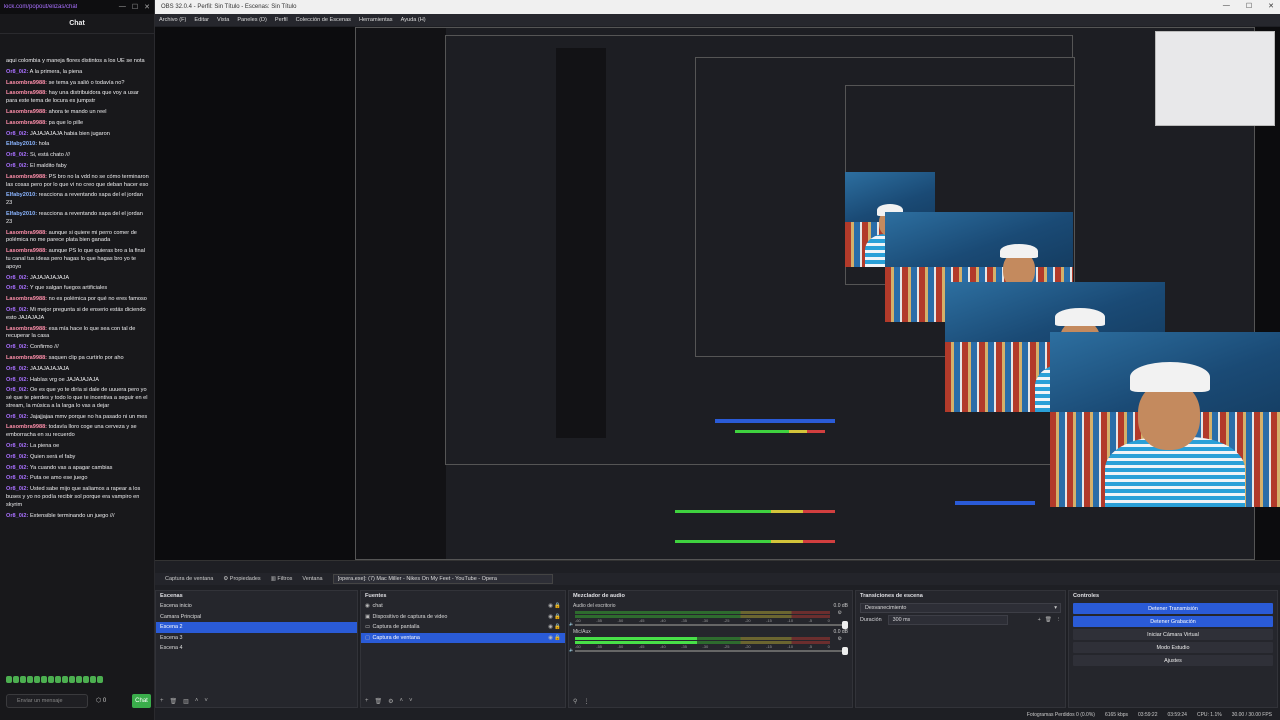 This screenshot has height=720, width=1280. What do you see at coordinates (282, 579) in the screenshot?
I see `filters-button: ▥ Filtros` at bounding box center [282, 579].